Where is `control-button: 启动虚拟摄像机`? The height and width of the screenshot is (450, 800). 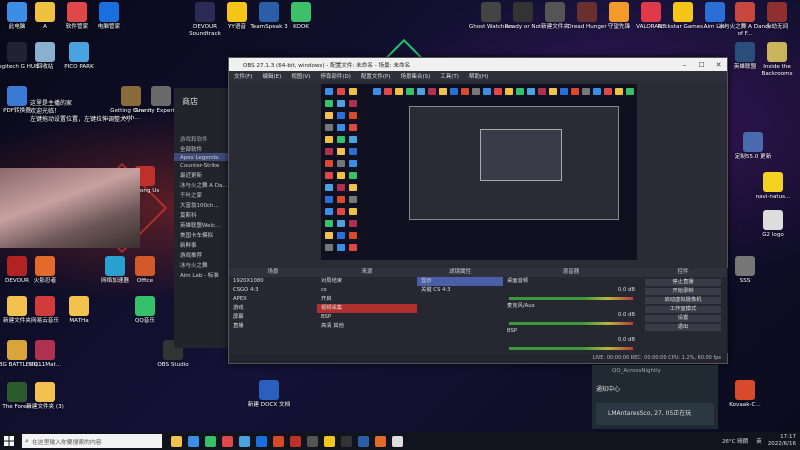 control-button: 启动虚拟摄像机 is located at coordinates (683, 300).